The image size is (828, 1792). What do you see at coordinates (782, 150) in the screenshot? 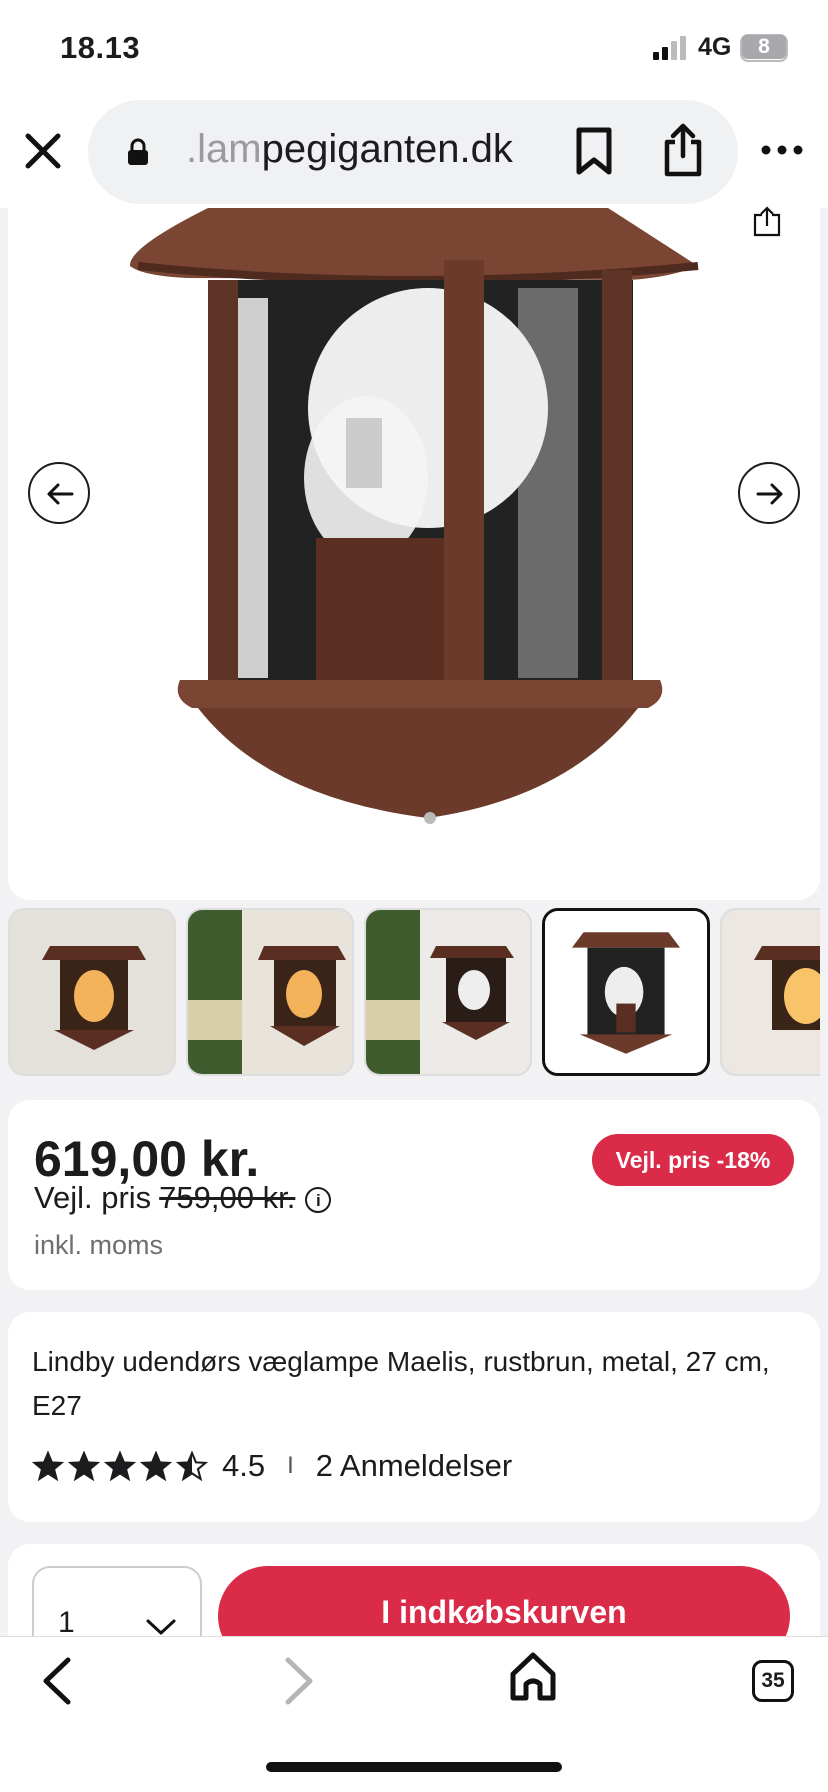
I see `more-icon` at bounding box center [782, 150].